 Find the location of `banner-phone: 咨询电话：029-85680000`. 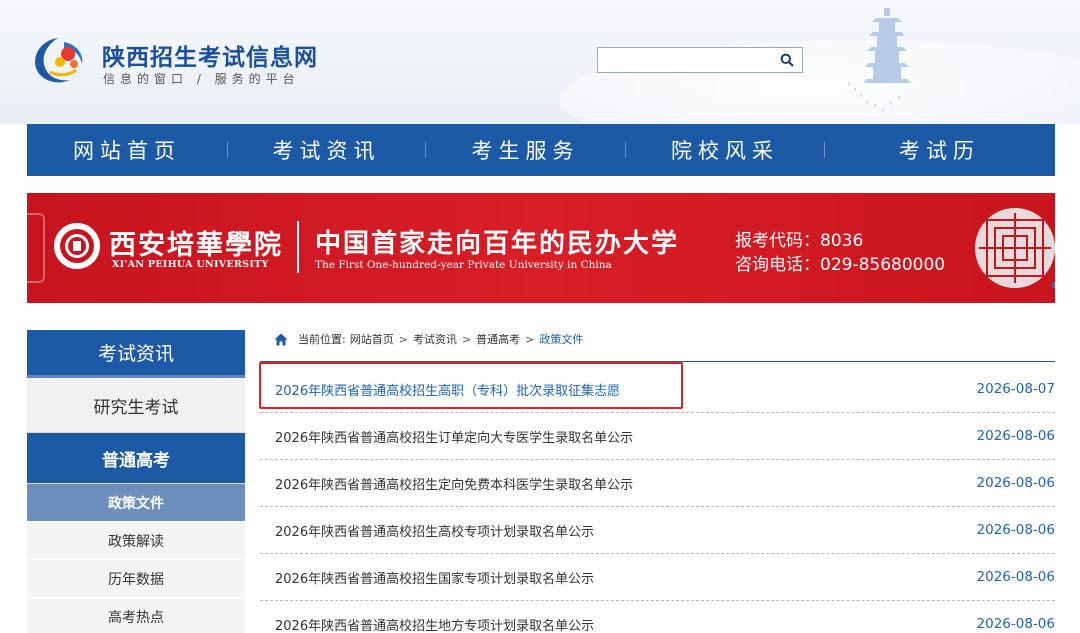

banner-phone: 咨询电话：029-85680000 is located at coordinates (840, 265).